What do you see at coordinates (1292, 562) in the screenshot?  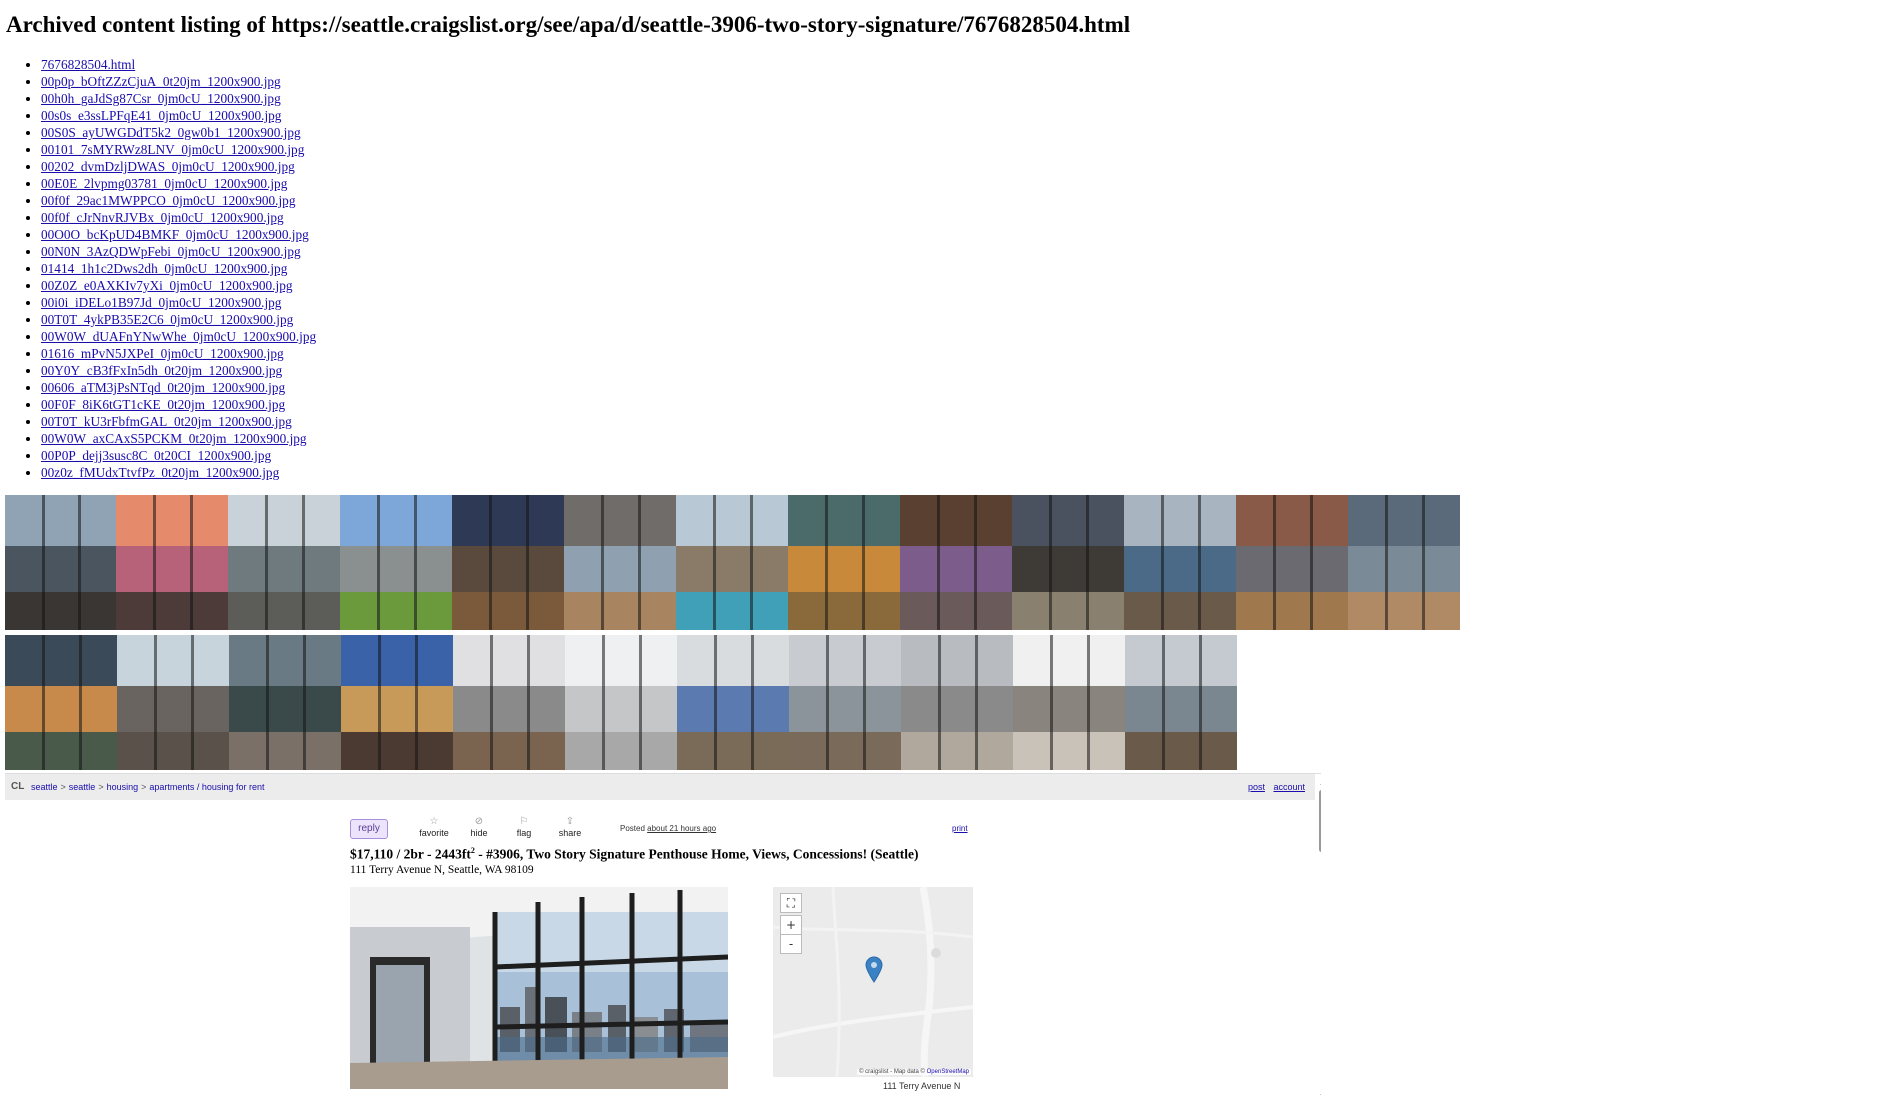 I see `thumb-brick-lounge` at bounding box center [1292, 562].